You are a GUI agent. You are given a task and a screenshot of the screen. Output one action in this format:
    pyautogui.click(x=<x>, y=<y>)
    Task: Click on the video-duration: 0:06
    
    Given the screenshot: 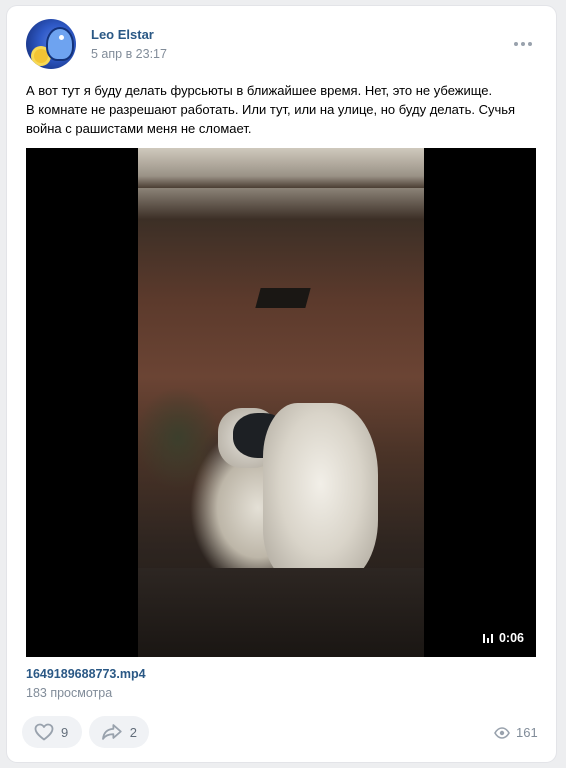 What is the action you would take?
    pyautogui.click(x=503, y=638)
    